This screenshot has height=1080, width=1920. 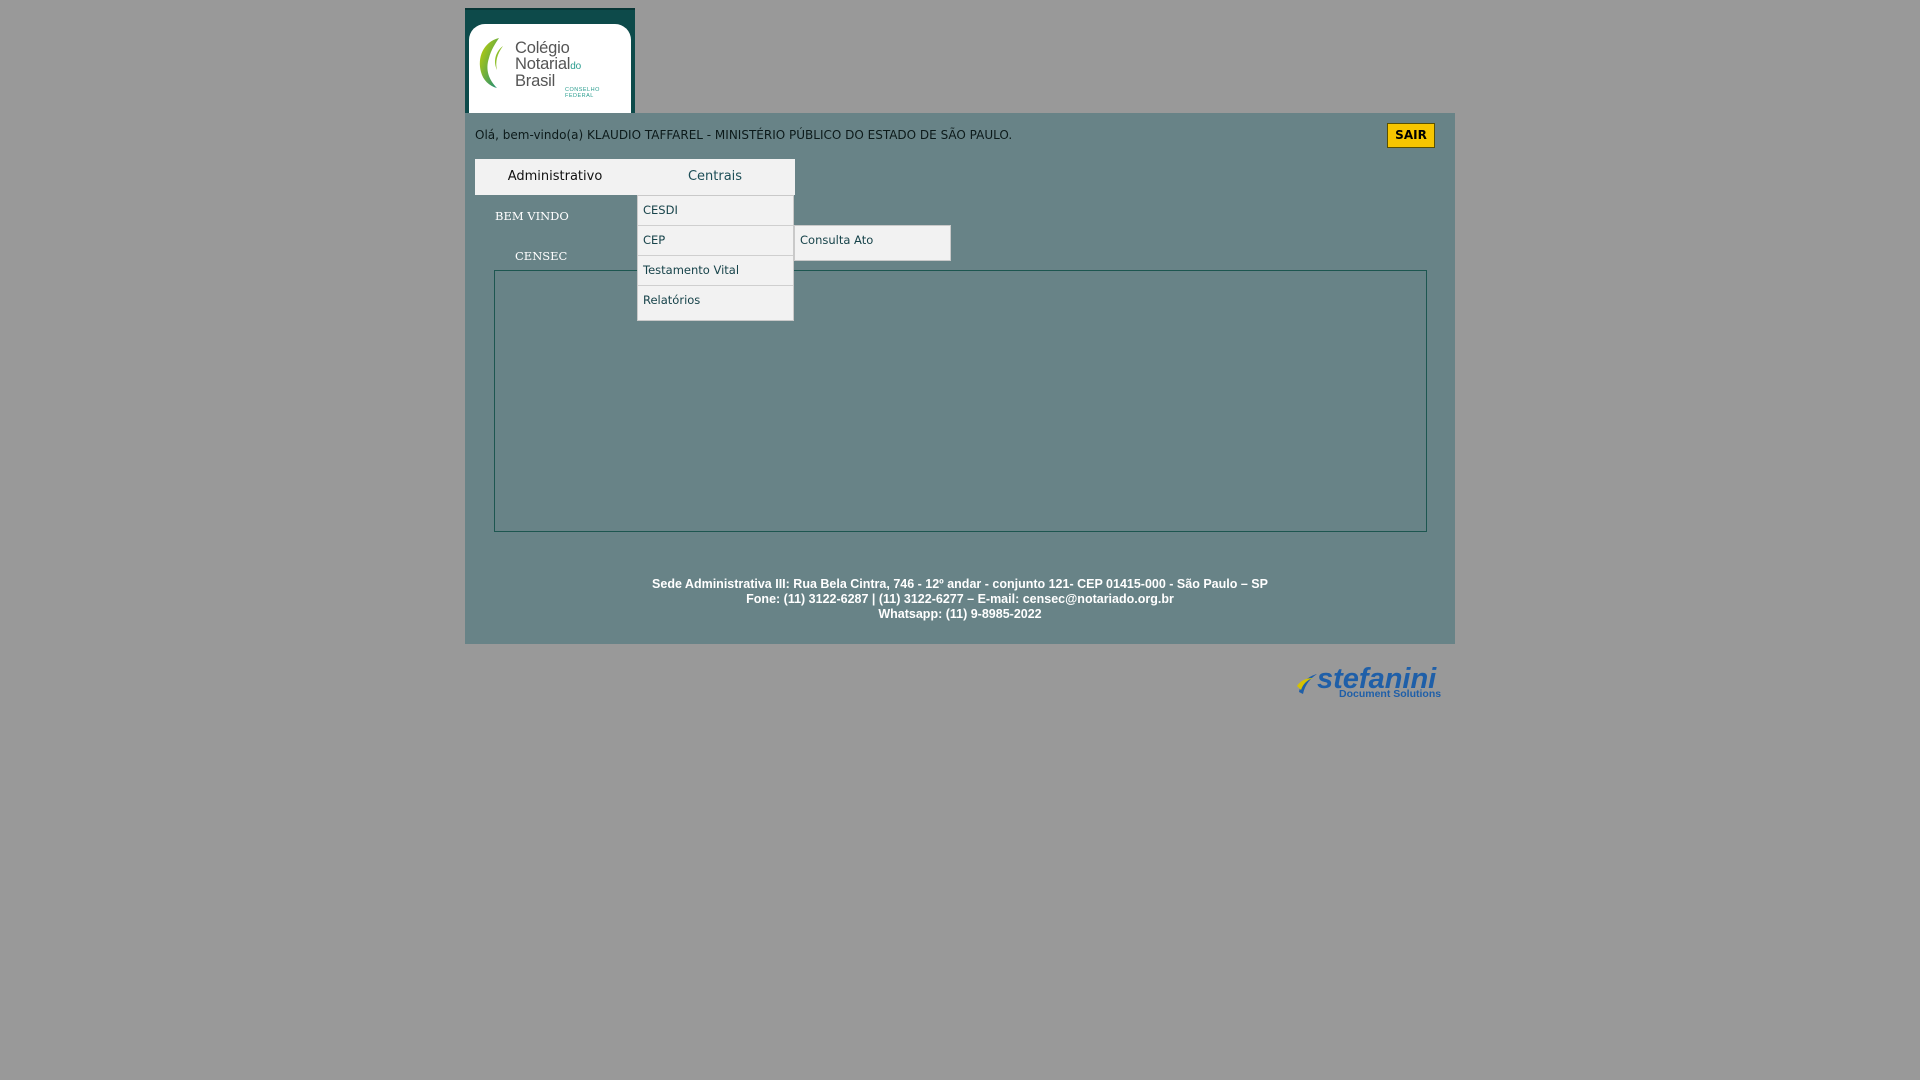 What do you see at coordinates (872, 240) in the screenshot?
I see `submenu-item-consulta-ato: Consulta Ato` at bounding box center [872, 240].